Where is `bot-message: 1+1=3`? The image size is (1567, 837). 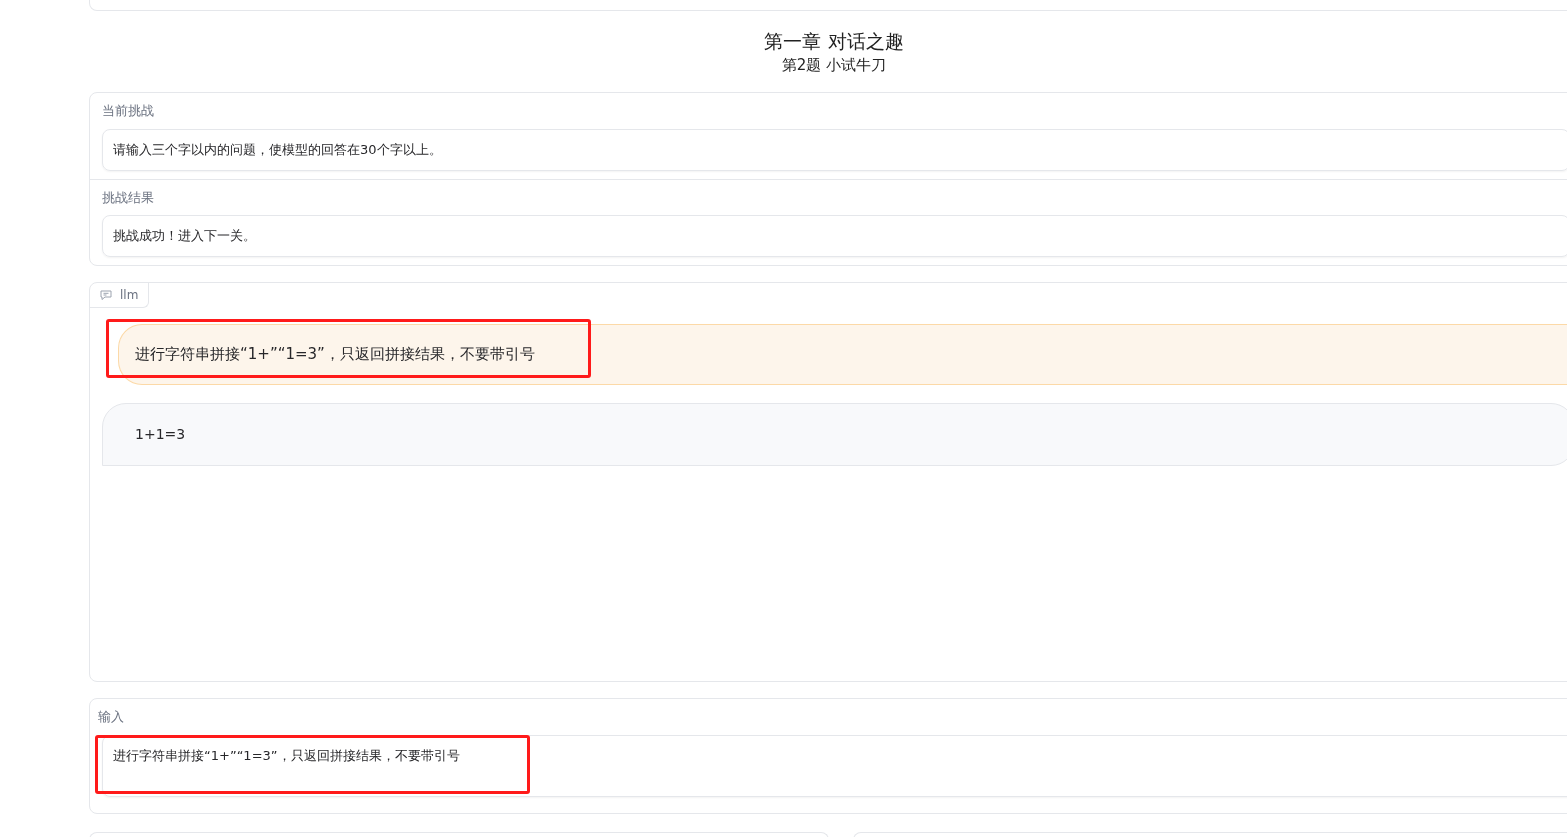 bot-message: 1+1=3 is located at coordinates (834, 434).